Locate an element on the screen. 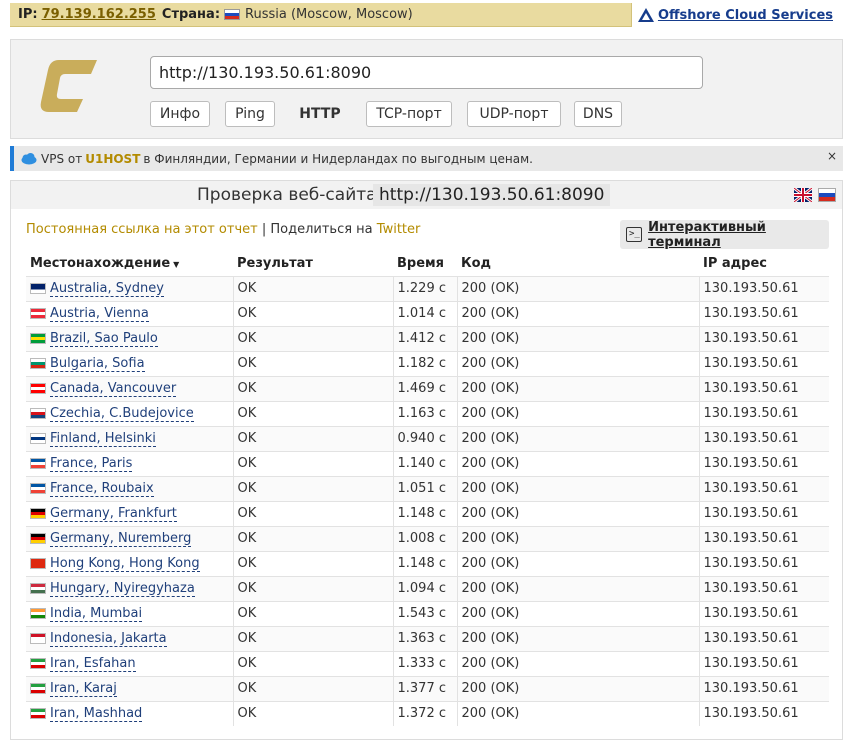  ping-button: Ping is located at coordinates (250, 114).